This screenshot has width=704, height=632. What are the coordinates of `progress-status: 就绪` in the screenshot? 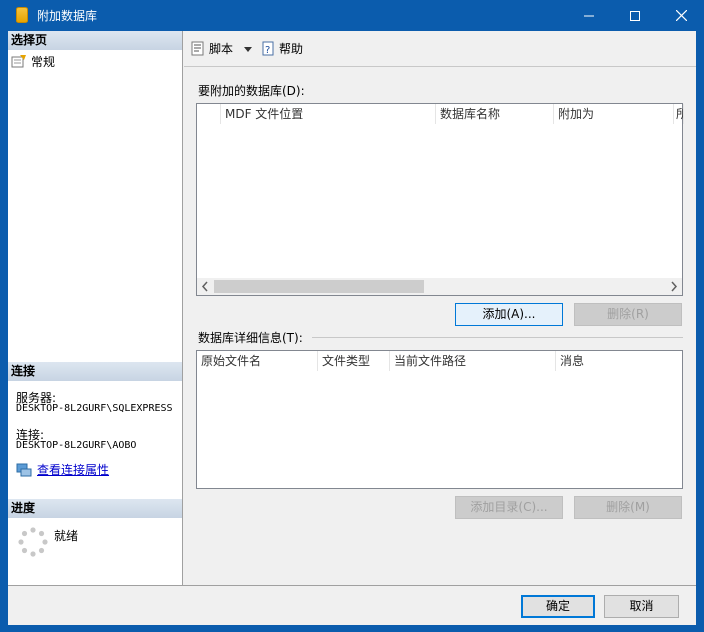 It's located at (66, 536).